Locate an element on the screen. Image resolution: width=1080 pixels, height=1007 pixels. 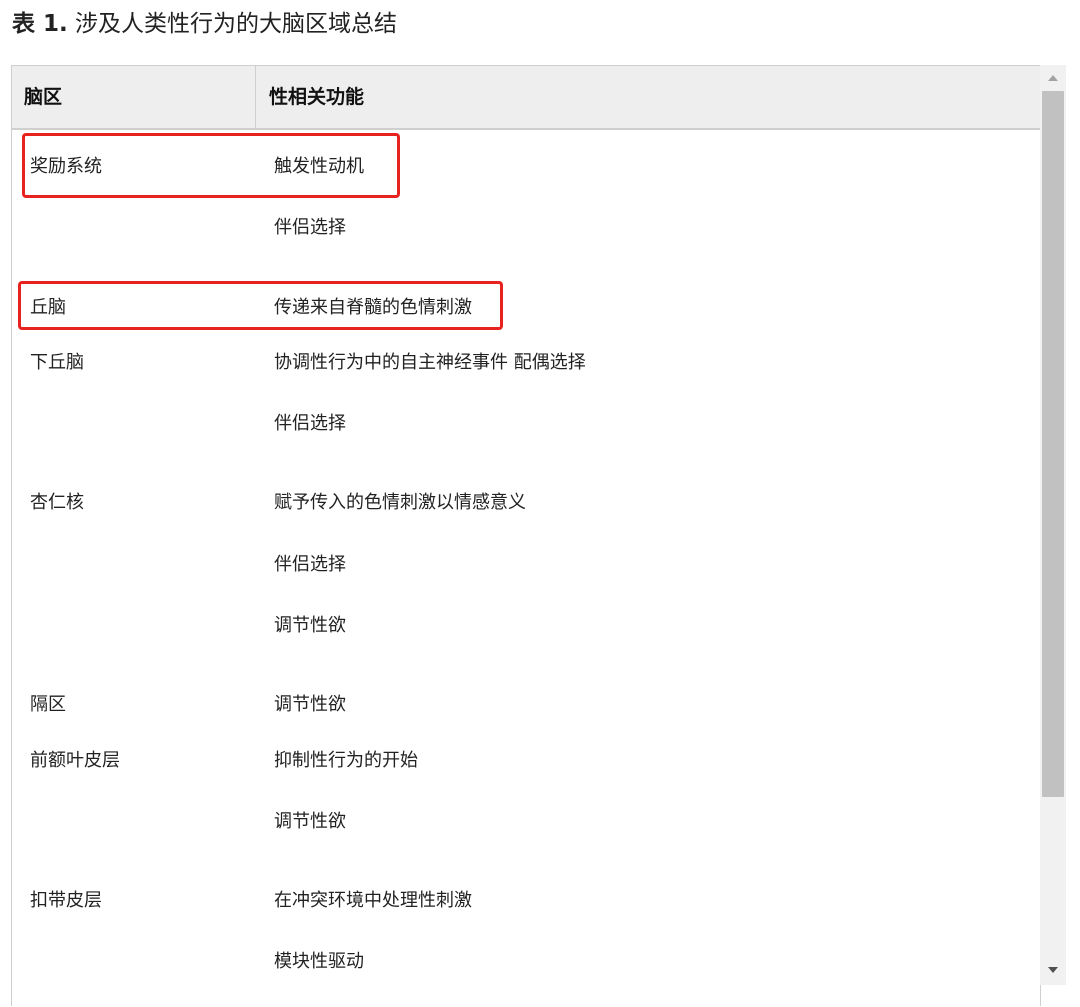
table-row-region: 隔区 is located at coordinates (48, 704).